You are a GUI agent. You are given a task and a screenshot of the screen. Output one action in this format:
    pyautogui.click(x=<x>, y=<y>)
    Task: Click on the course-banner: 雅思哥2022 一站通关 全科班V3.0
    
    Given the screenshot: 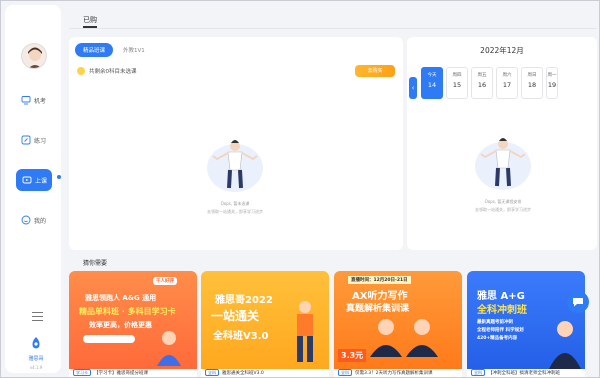 What is the action you would take?
    pyautogui.click(x=265, y=320)
    